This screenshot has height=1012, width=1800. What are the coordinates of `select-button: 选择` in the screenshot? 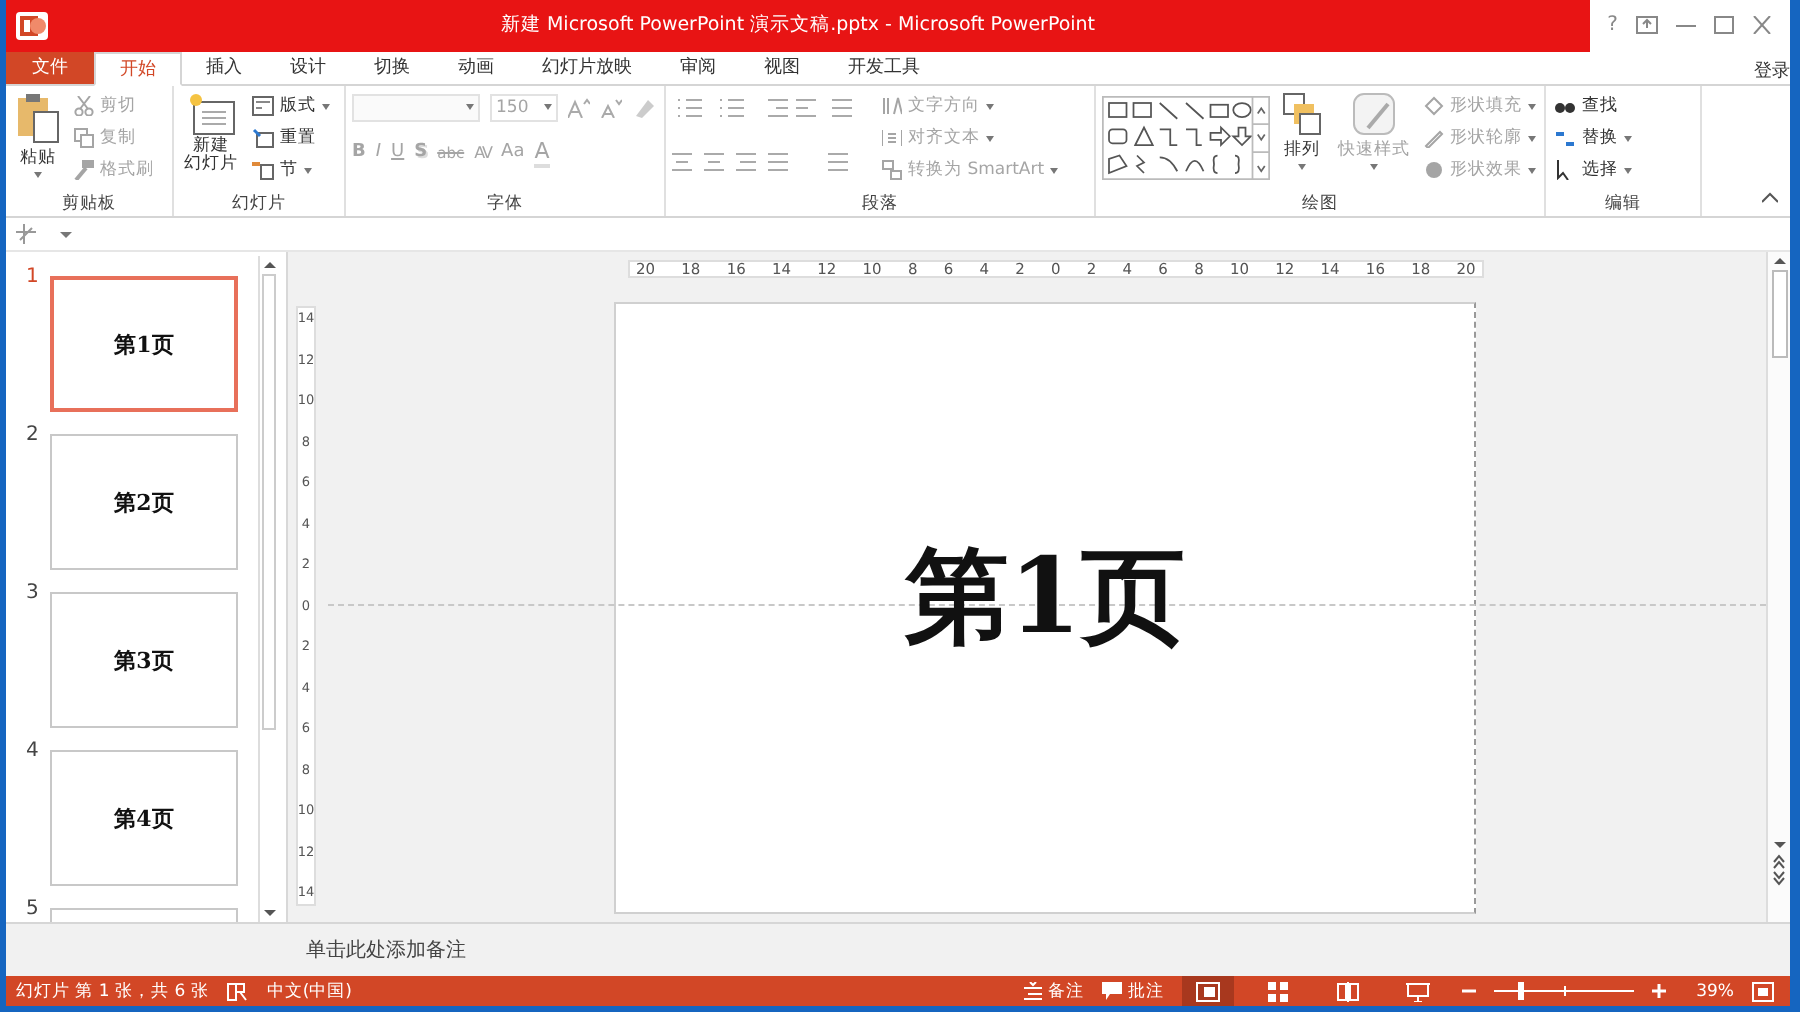 It's located at (1593, 170).